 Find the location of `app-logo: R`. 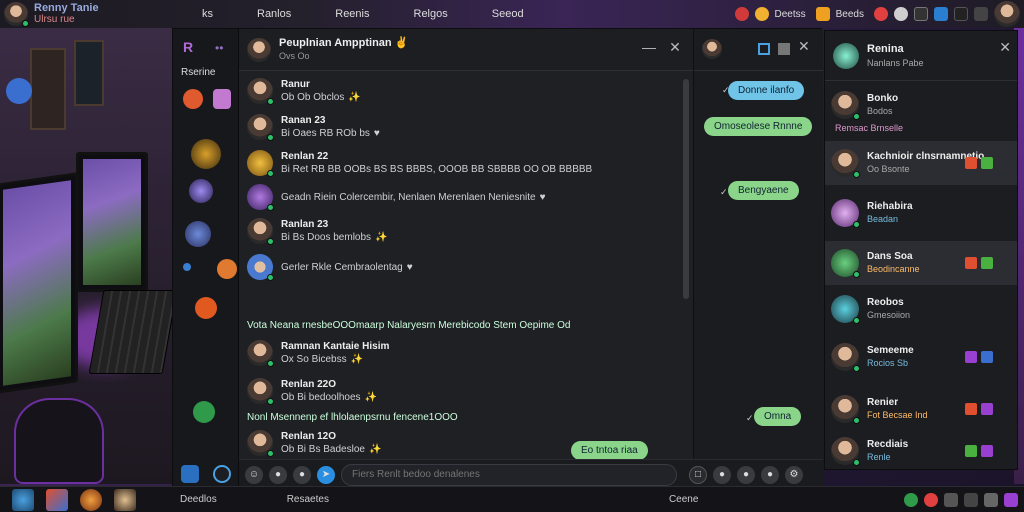

app-logo: R is located at coordinates (188, 47).